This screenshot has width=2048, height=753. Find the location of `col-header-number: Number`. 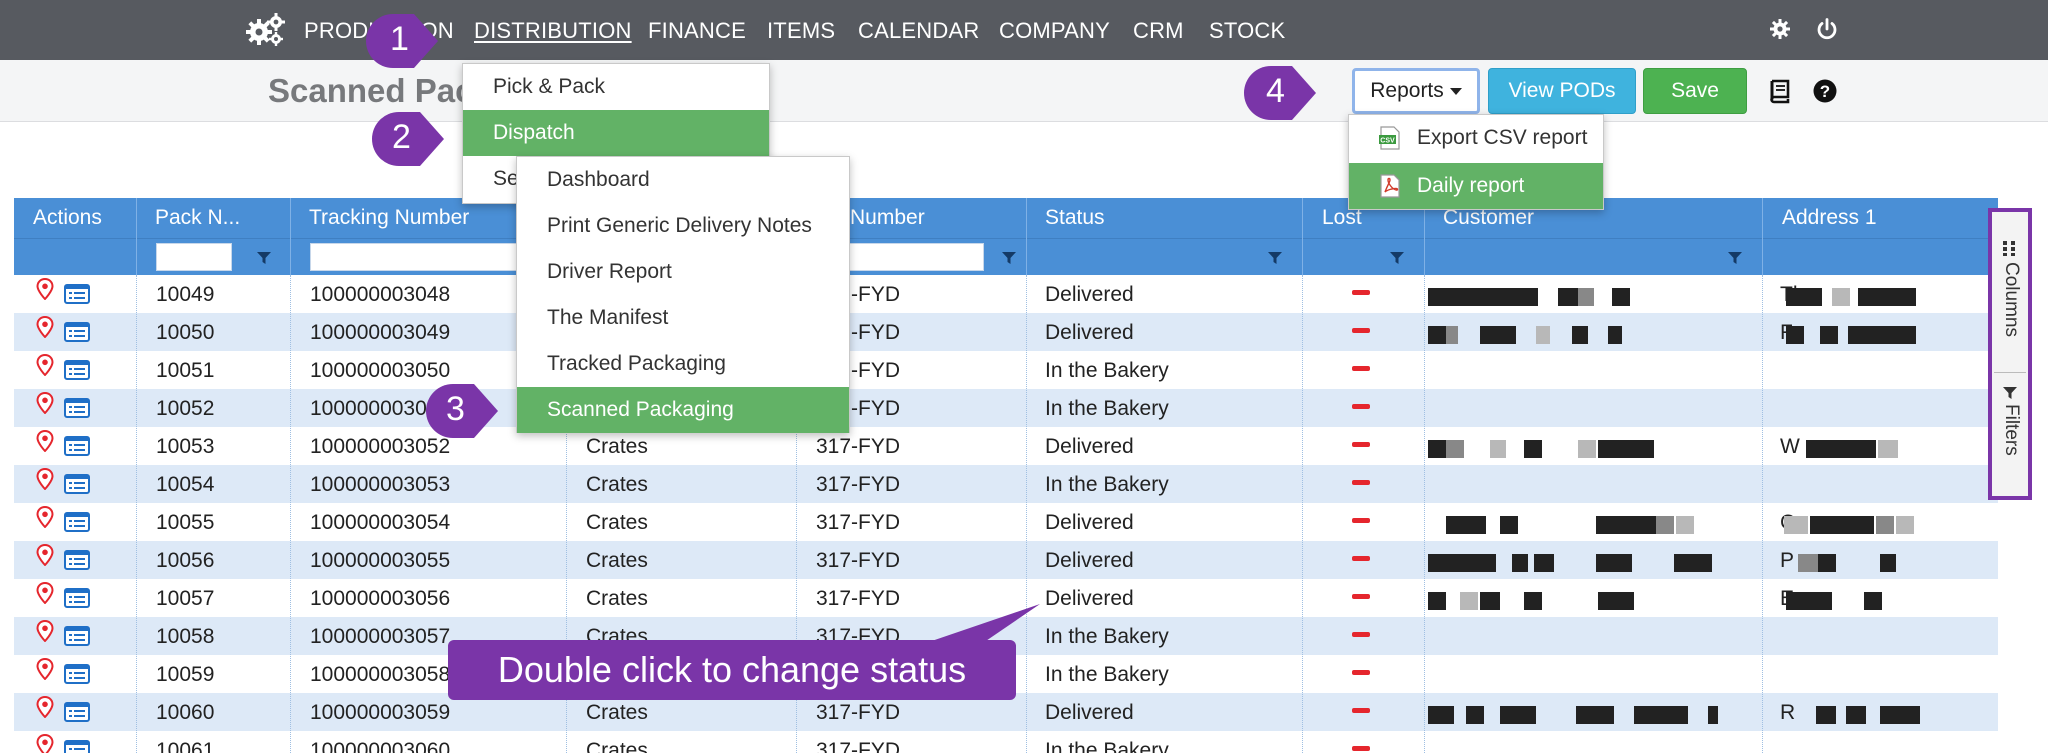

col-header-number: Number is located at coordinates (887, 218).